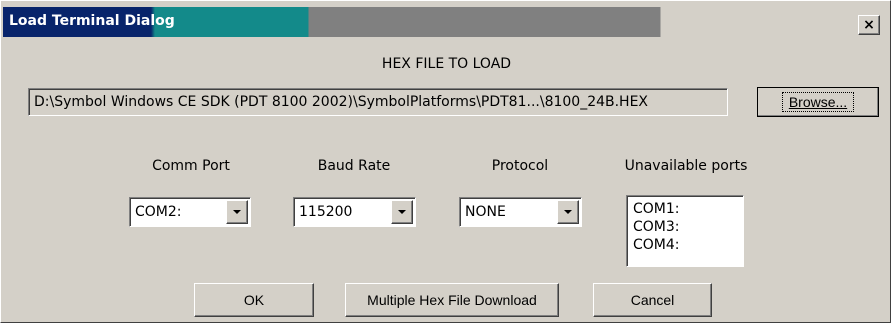  I want to click on baud-rate-select: 115200, so click(354, 212).